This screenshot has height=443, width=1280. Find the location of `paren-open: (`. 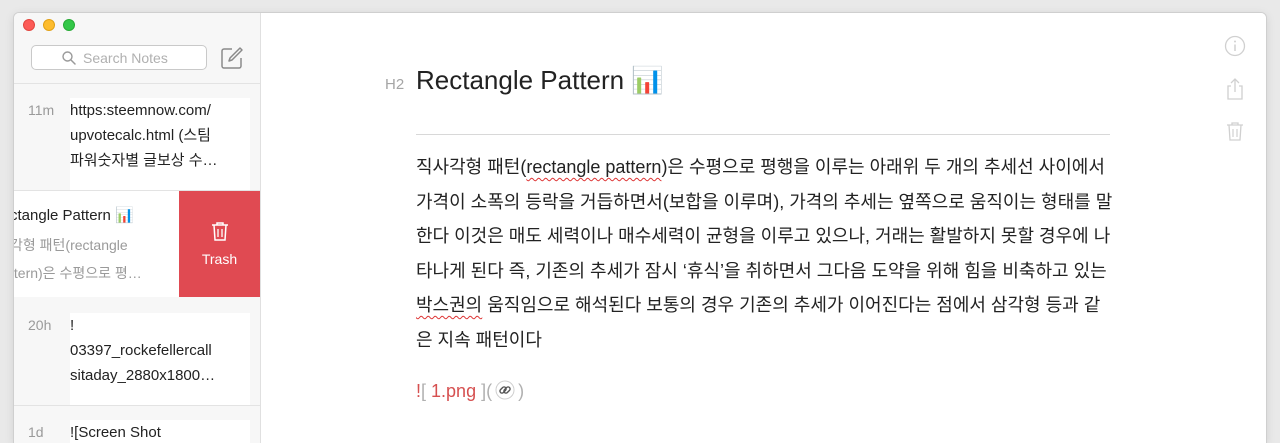

paren-open: ( is located at coordinates (489, 391).